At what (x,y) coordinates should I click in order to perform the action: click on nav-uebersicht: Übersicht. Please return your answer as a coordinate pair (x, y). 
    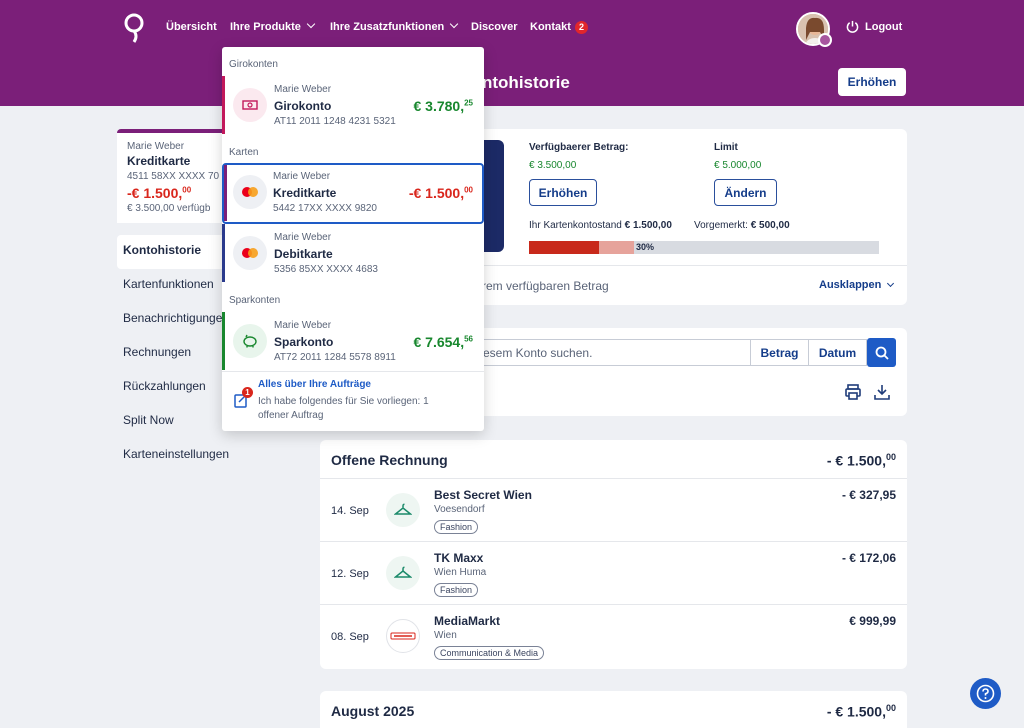
    Looking at the image, I should click on (191, 27).